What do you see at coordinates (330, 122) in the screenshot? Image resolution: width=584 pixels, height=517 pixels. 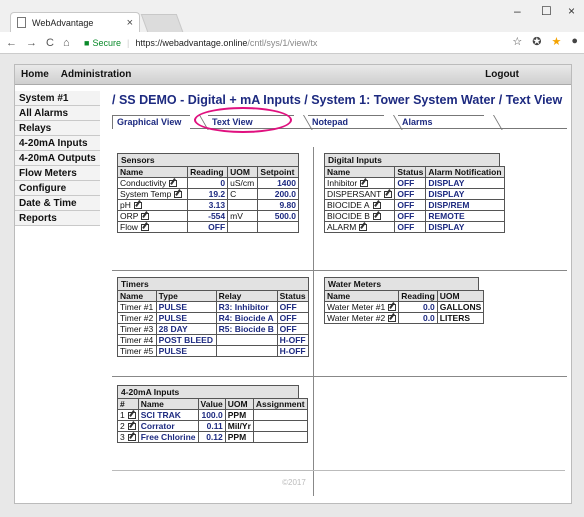 I see `tab-notepad-label: Notepad` at bounding box center [330, 122].